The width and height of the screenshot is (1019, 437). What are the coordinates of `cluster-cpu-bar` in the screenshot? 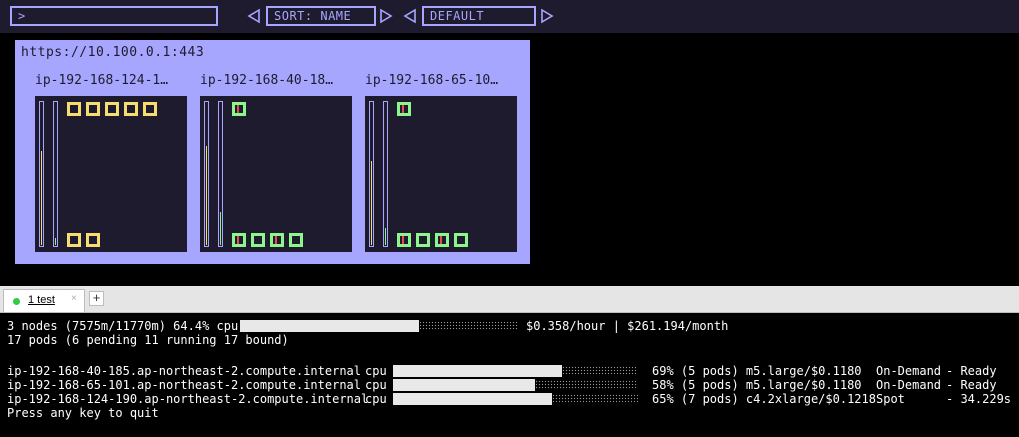 It's located at (379, 326).